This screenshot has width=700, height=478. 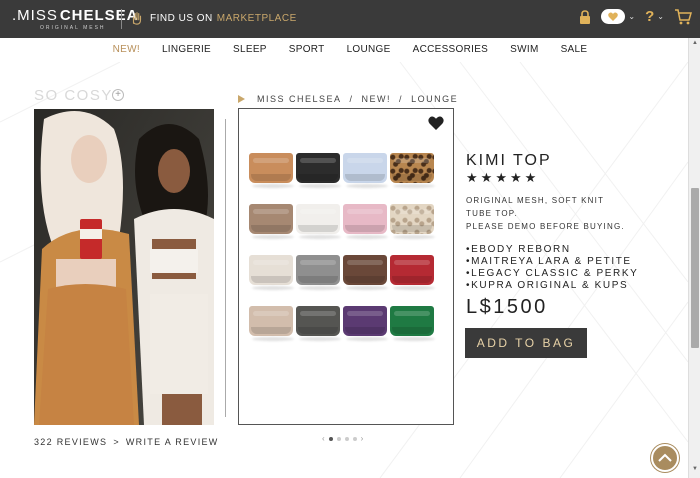 What do you see at coordinates (695, 268) in the screenshot?
I see `scrollbar-thumb` at bounding box center [695, 268].